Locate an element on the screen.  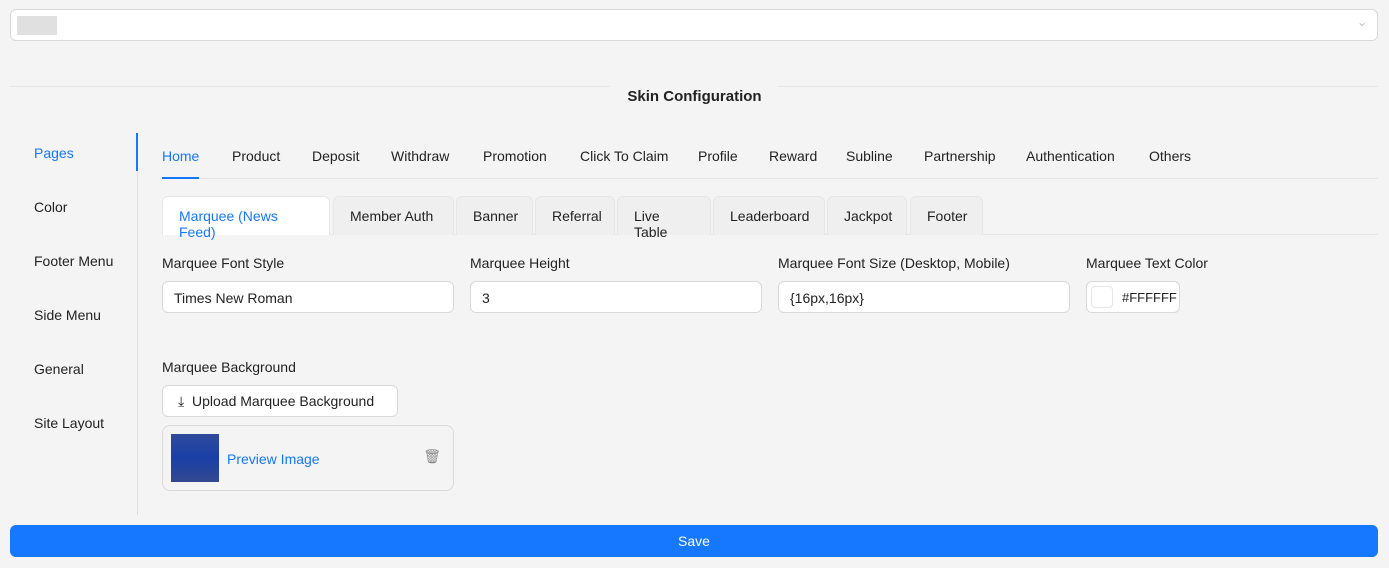
font-size-input: {16px,16px} is located at coordinates (924, 297).